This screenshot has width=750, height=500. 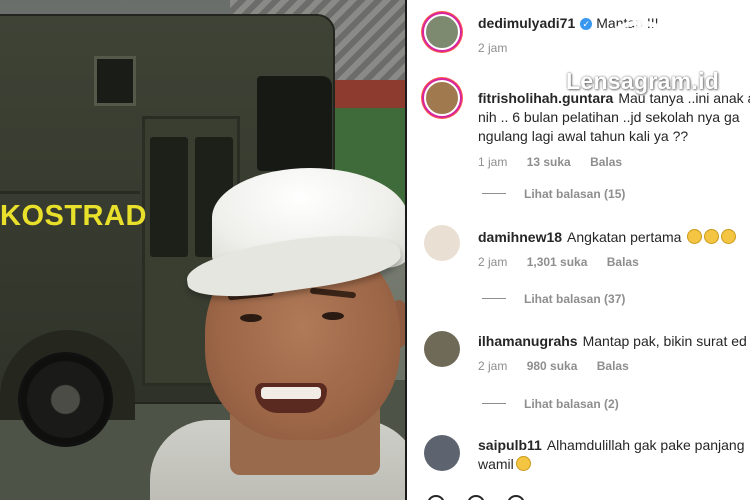 I want to click on view-replies-label: Lihat balasan (37), so click(x=575, y=299).